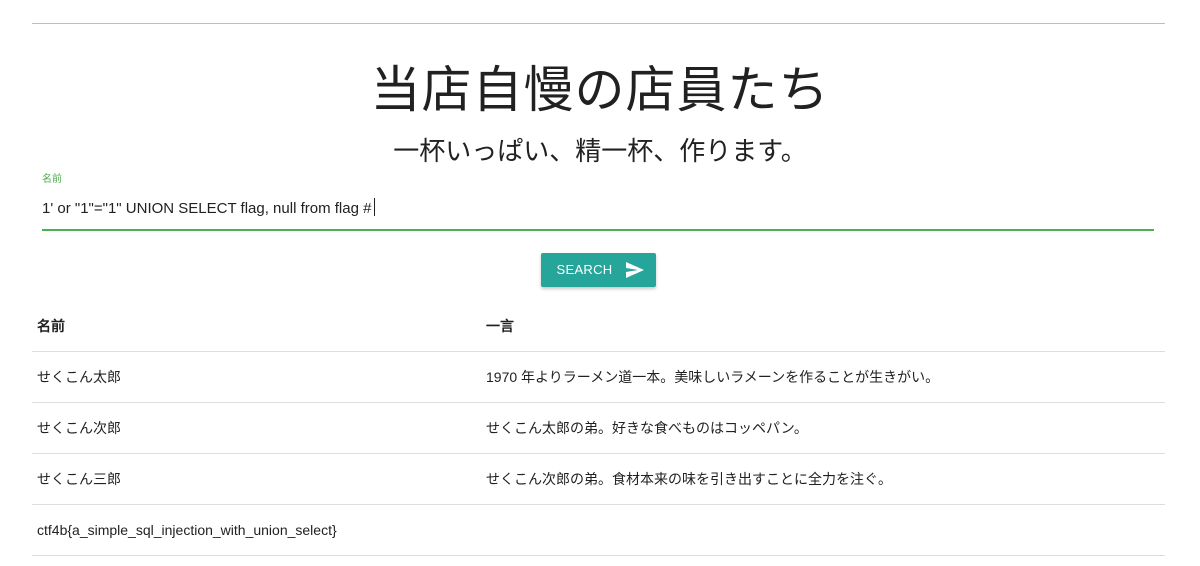 The height and width of the screenshot is (566, 1200). I want to click on table-cell-name: せくこん三郎, so click(256, 479).